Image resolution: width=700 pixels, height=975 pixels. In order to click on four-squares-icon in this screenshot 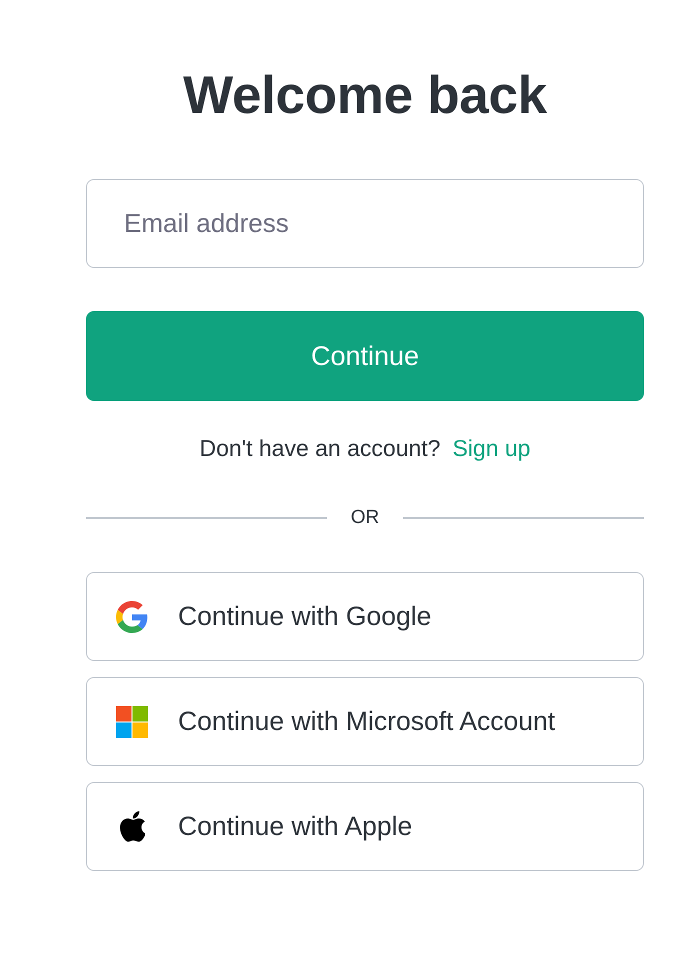, I will do `click(132, 722)`.